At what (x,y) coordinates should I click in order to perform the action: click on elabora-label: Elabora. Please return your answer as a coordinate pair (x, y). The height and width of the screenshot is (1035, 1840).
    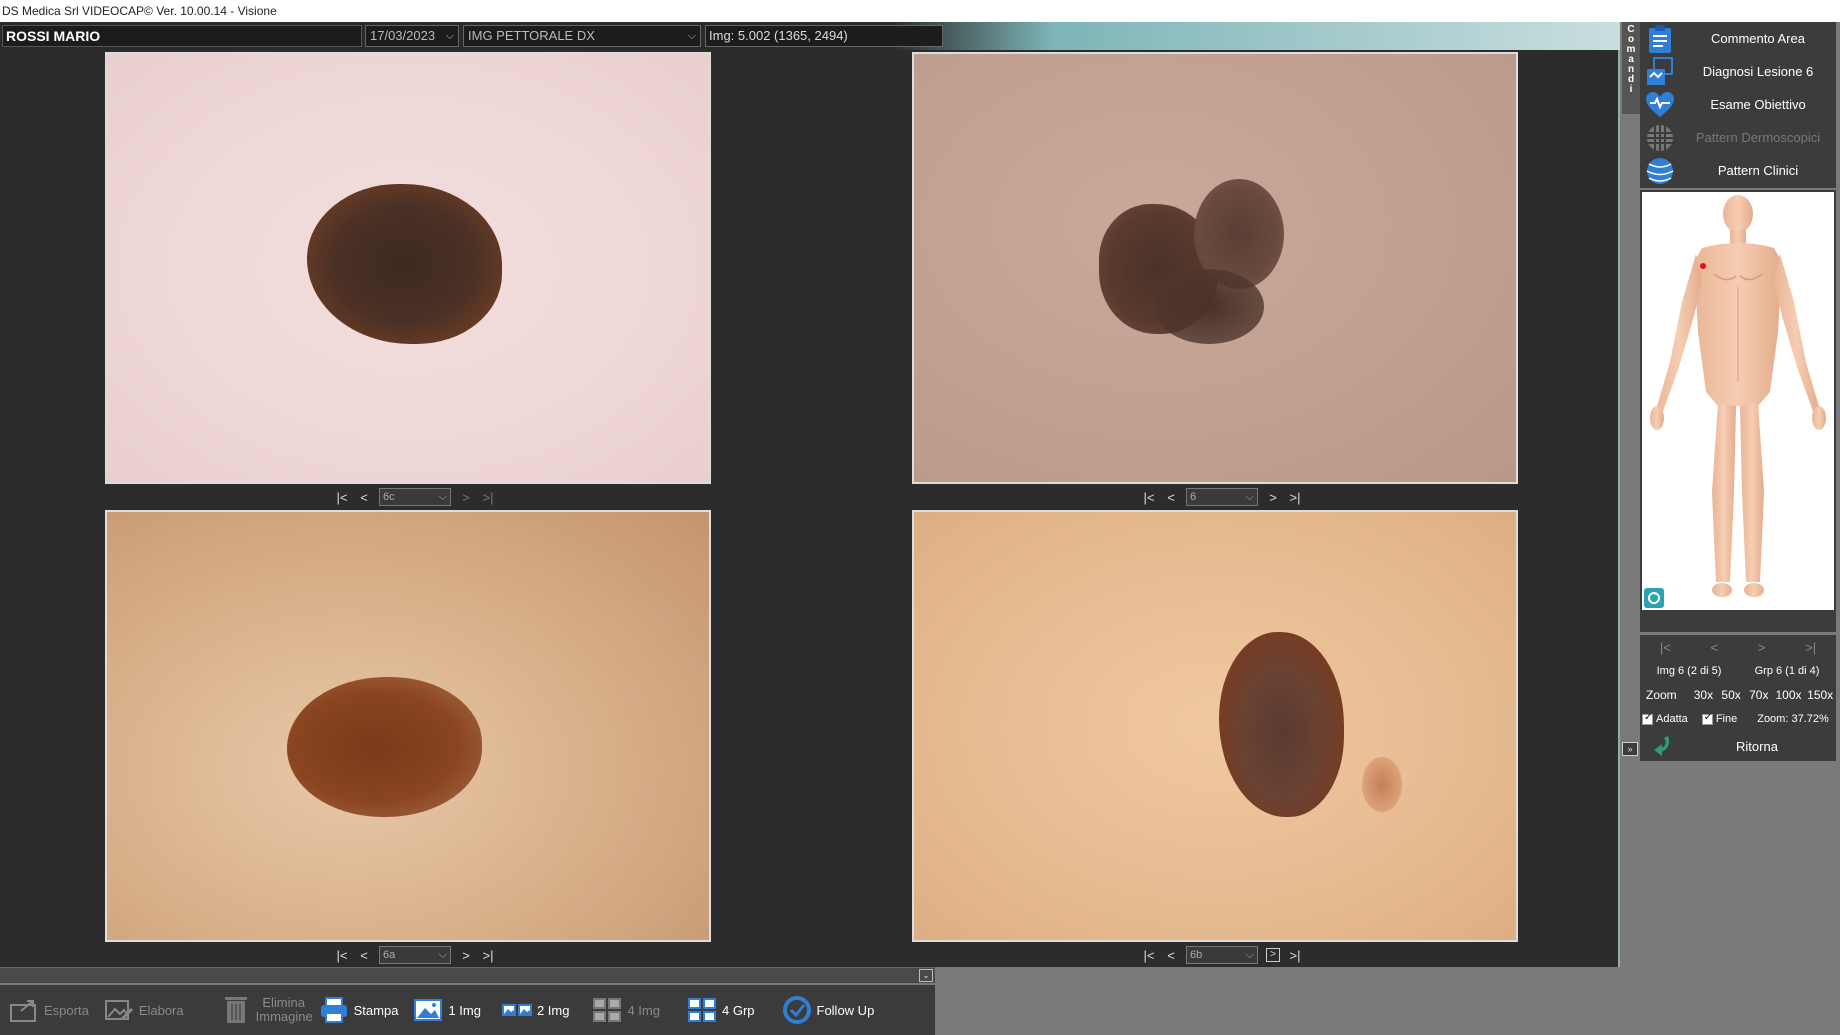
    Looking at the image, I should click on (161, 1010).